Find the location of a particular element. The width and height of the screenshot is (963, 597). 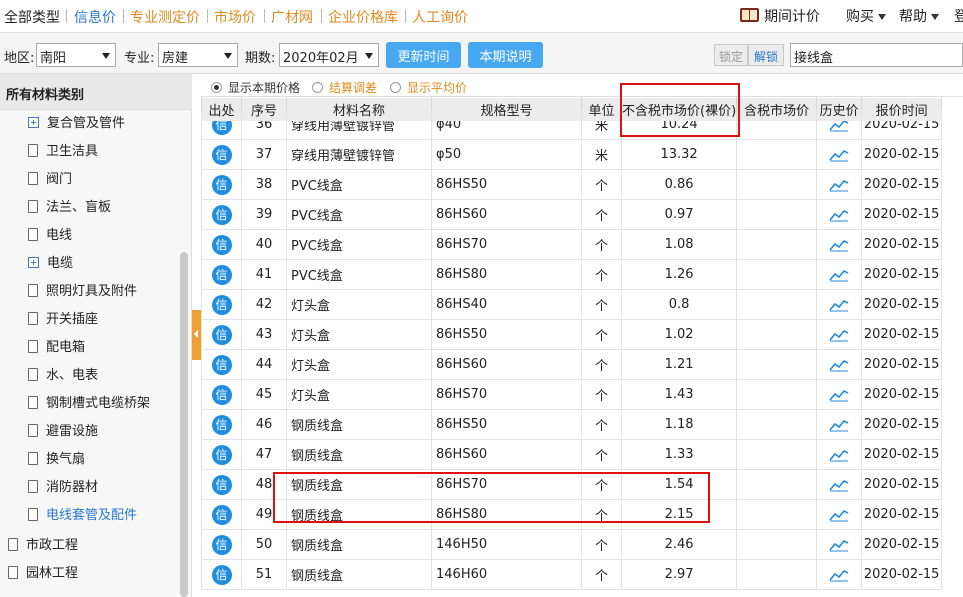

book-icon is located at coordinates (749, 15).